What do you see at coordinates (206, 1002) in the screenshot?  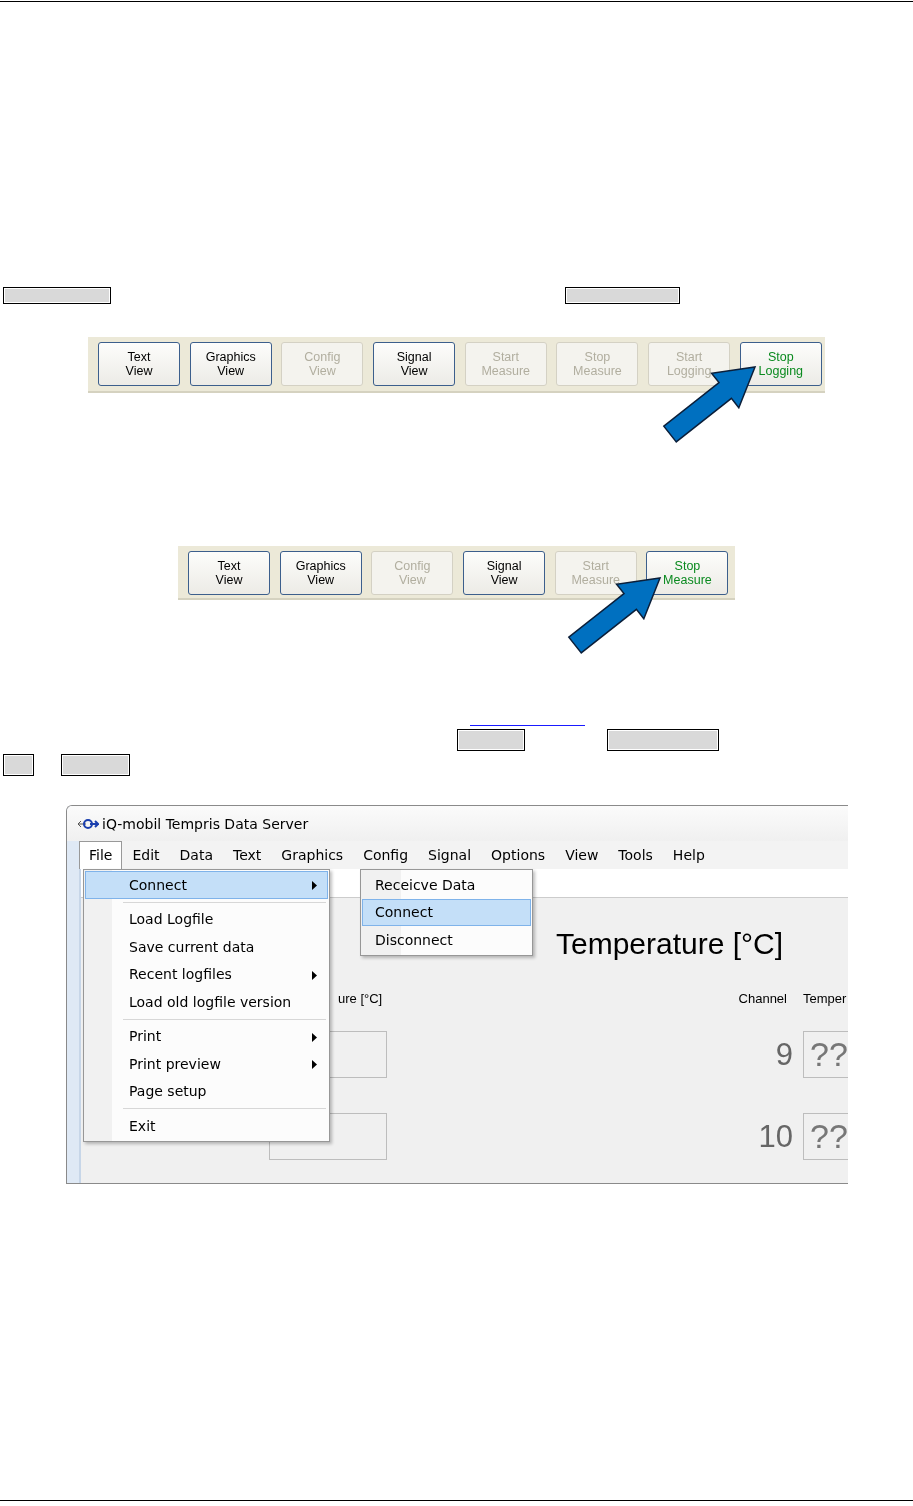 I see `menu-entry: Load old logfile version` at bounding box center [206, 1002].